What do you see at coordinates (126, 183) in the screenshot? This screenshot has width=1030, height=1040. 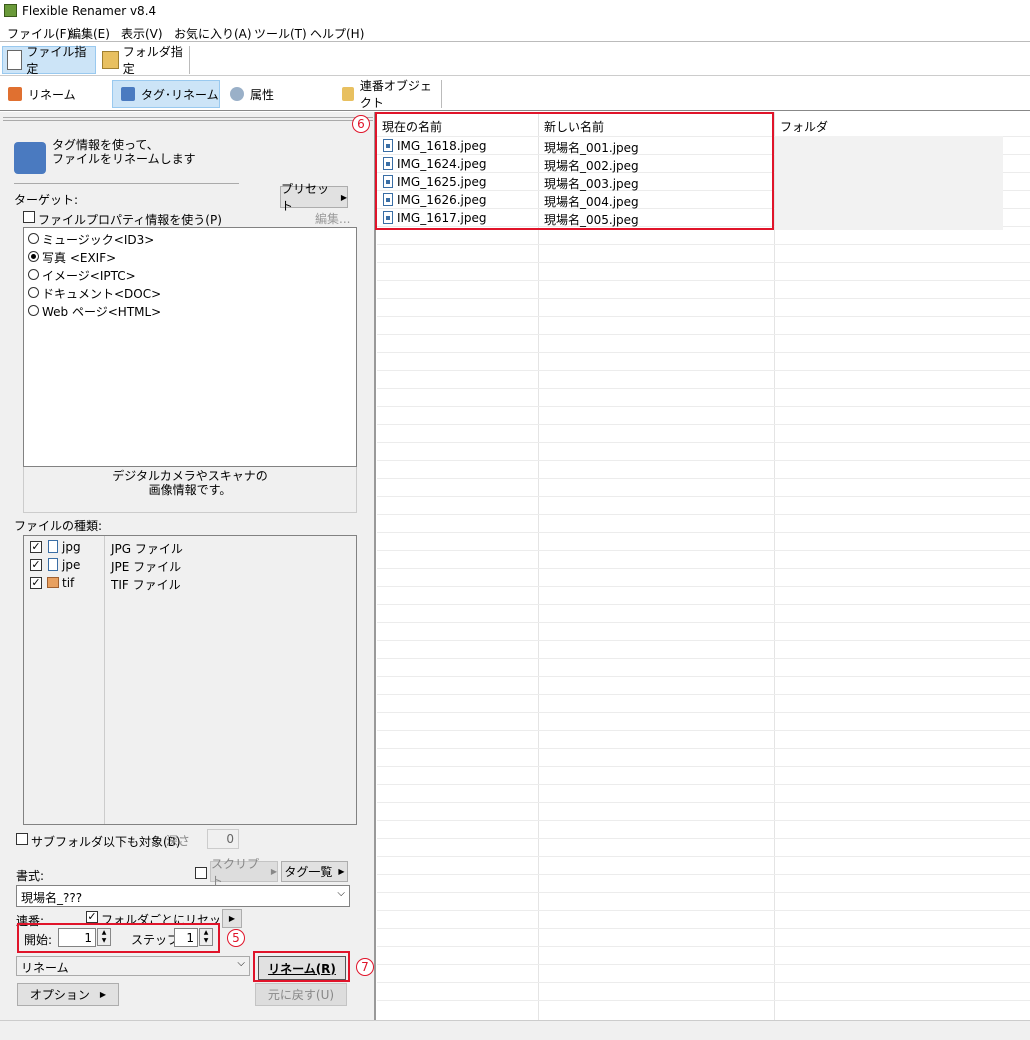 I see `divider` at bounding box center [126, 183].